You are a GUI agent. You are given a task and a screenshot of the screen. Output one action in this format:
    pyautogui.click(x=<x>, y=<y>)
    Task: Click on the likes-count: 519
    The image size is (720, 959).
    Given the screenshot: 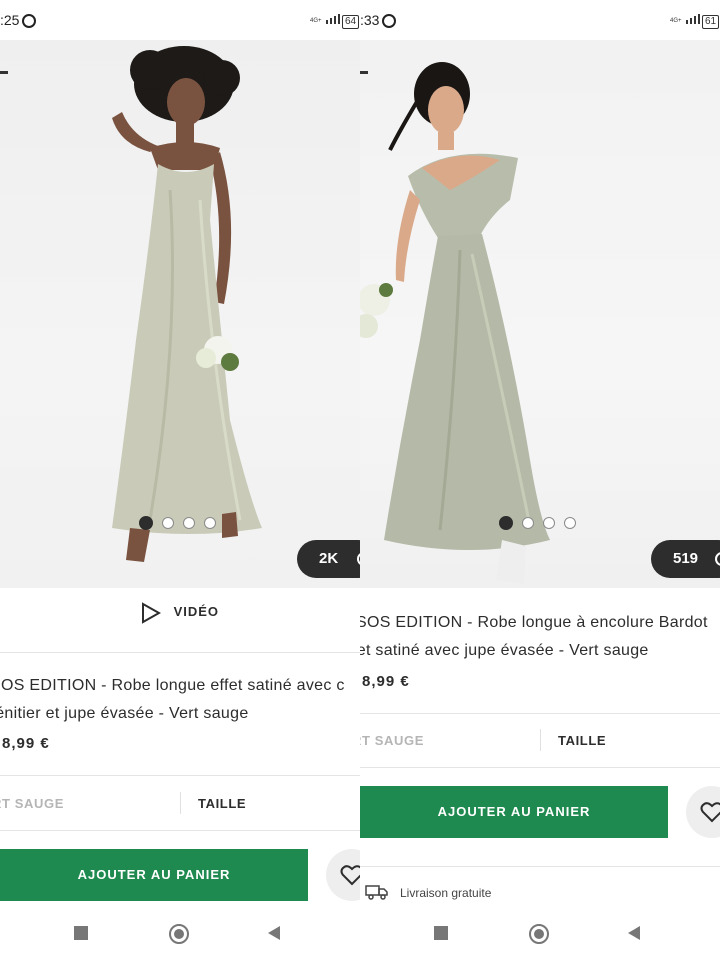 What is the action you would take?
    pyautogui.click(x=686, y=558)
    